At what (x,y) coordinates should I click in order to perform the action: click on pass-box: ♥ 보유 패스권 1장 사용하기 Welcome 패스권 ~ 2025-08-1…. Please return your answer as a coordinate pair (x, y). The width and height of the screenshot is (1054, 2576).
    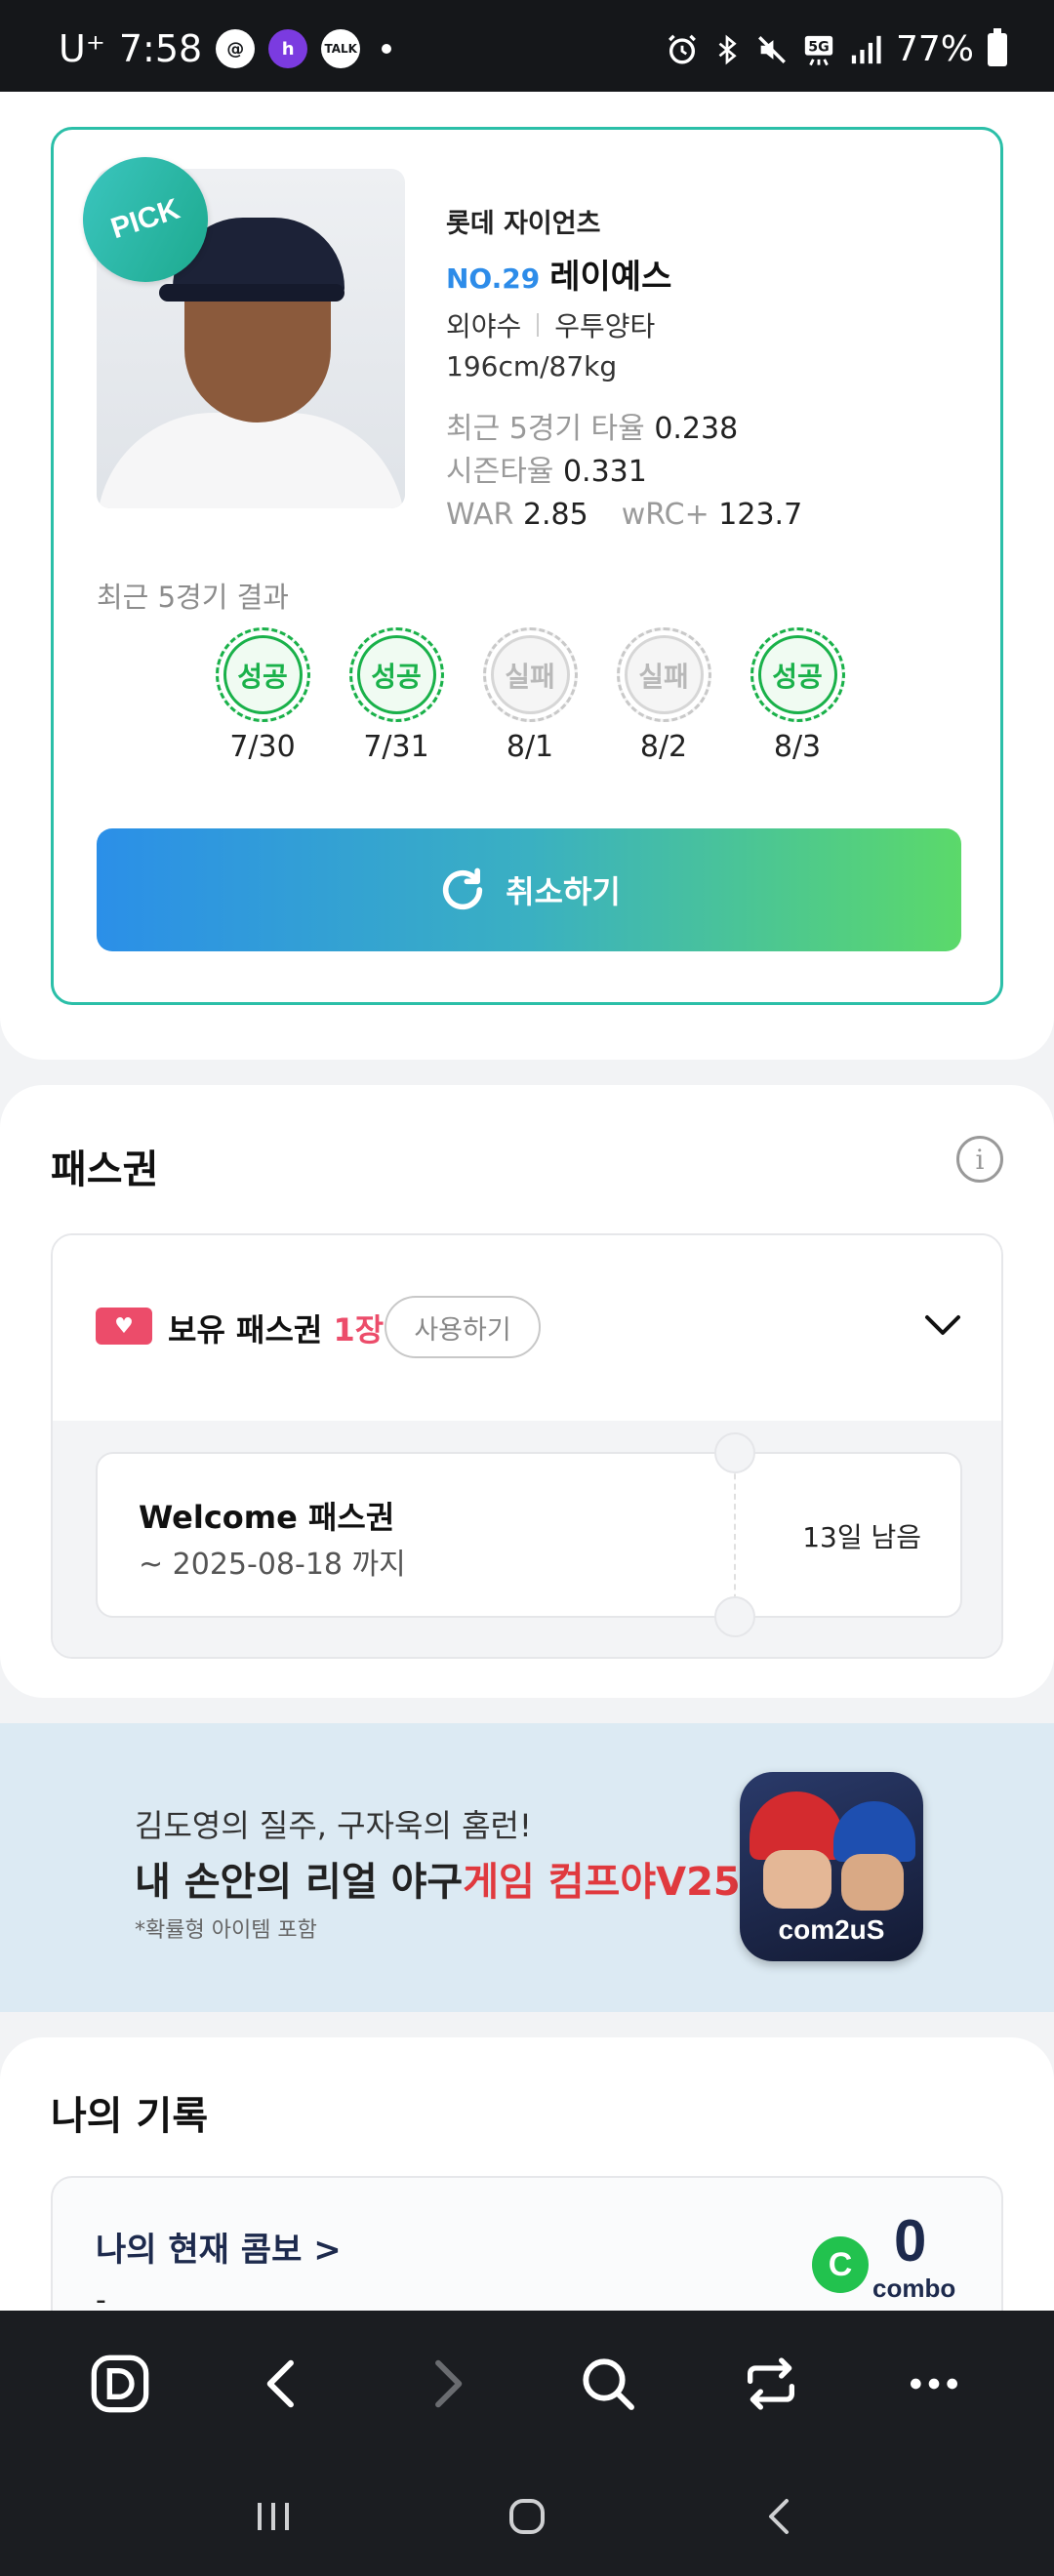
    Looking at the image, I should click on (527, 1446).